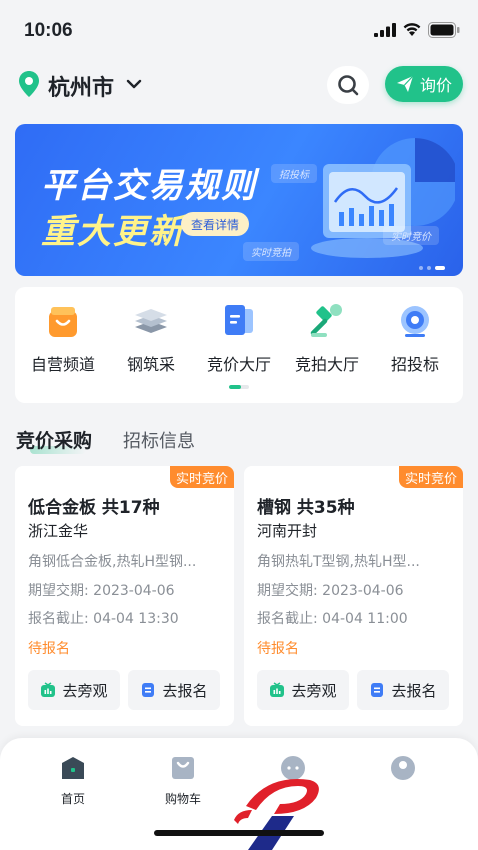 The image size is (478, 850). I want to click on tender-target-icon, so click(415, 321).